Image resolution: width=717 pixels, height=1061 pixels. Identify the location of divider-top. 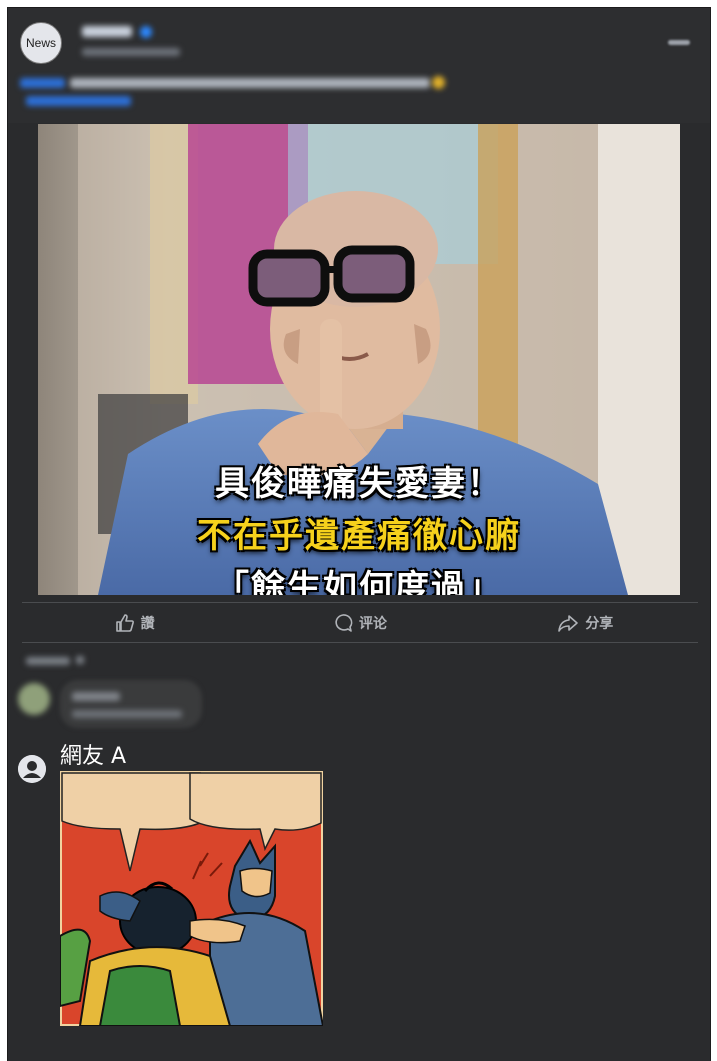
(360, 602).